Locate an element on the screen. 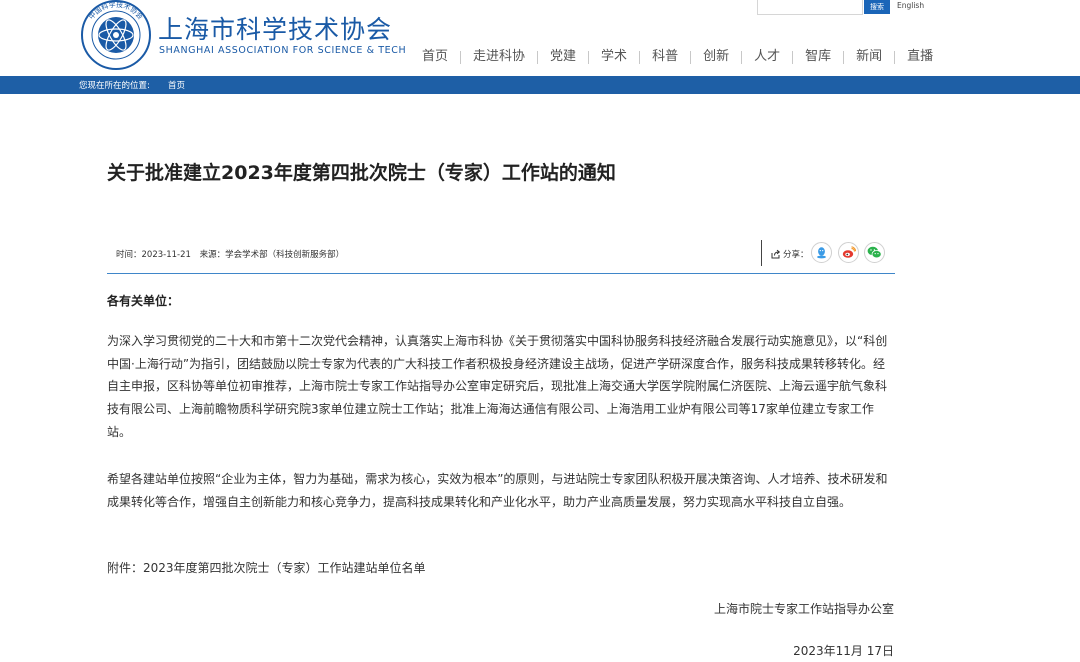  weibo-icon is located at coordinates (849, 252).